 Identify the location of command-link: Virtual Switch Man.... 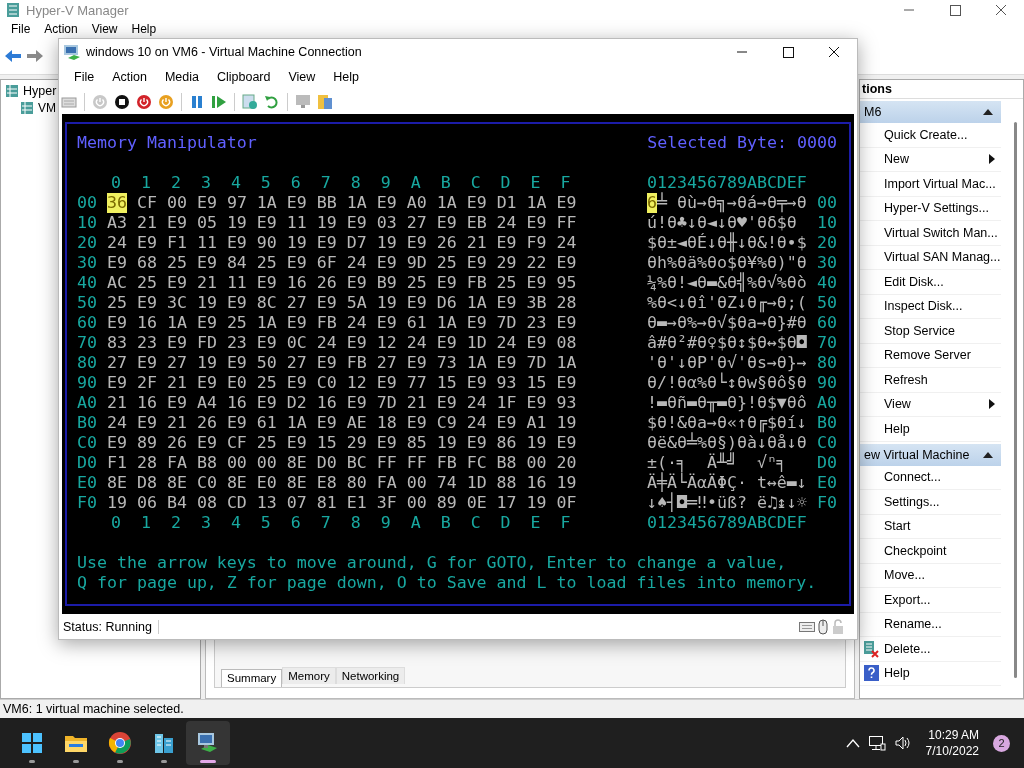
(930, 233).